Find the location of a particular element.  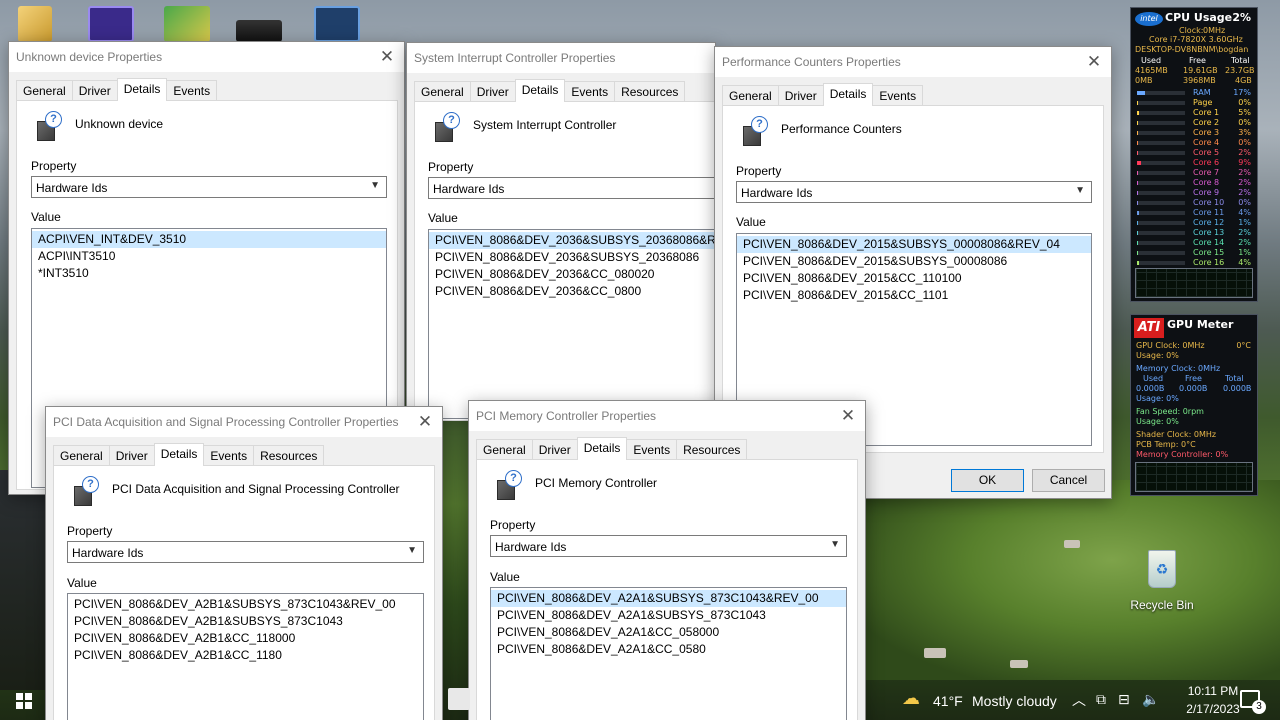

cancel-button: Cancel is located at coordinates (1068, 480).